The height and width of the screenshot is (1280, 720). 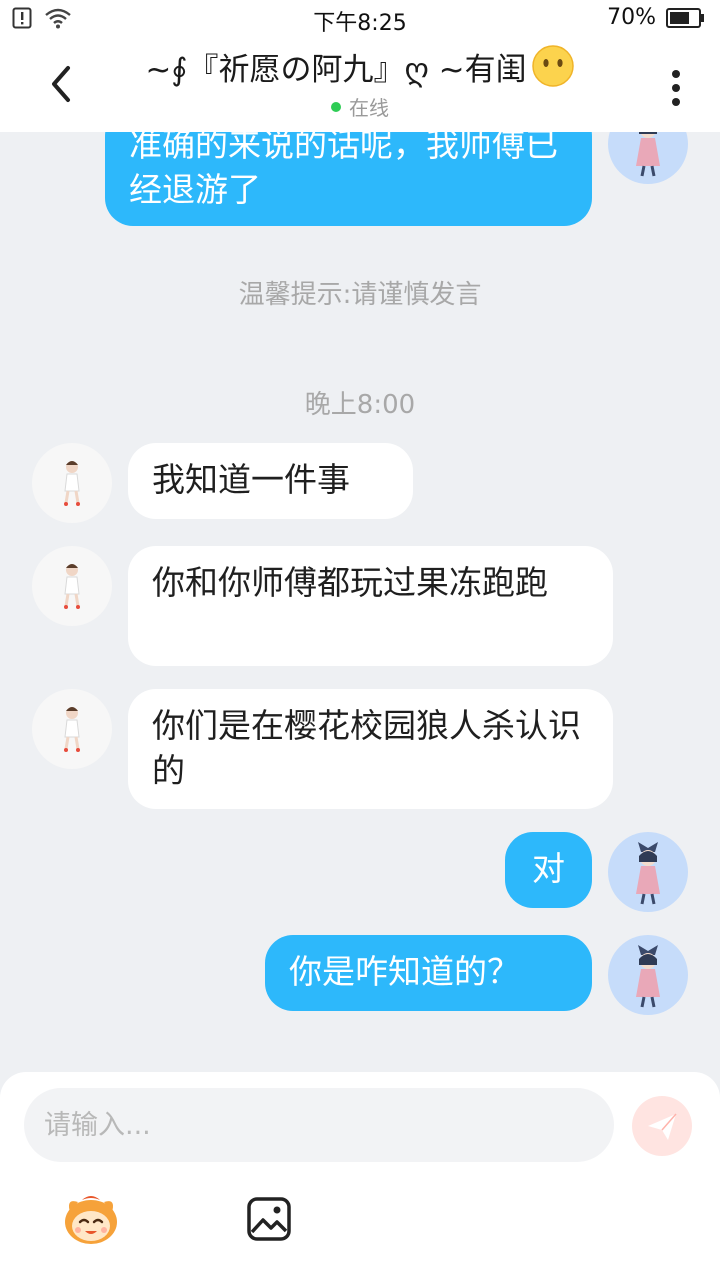 I want to click on emoji-mascot-icon, so click(x=91, y=1220).